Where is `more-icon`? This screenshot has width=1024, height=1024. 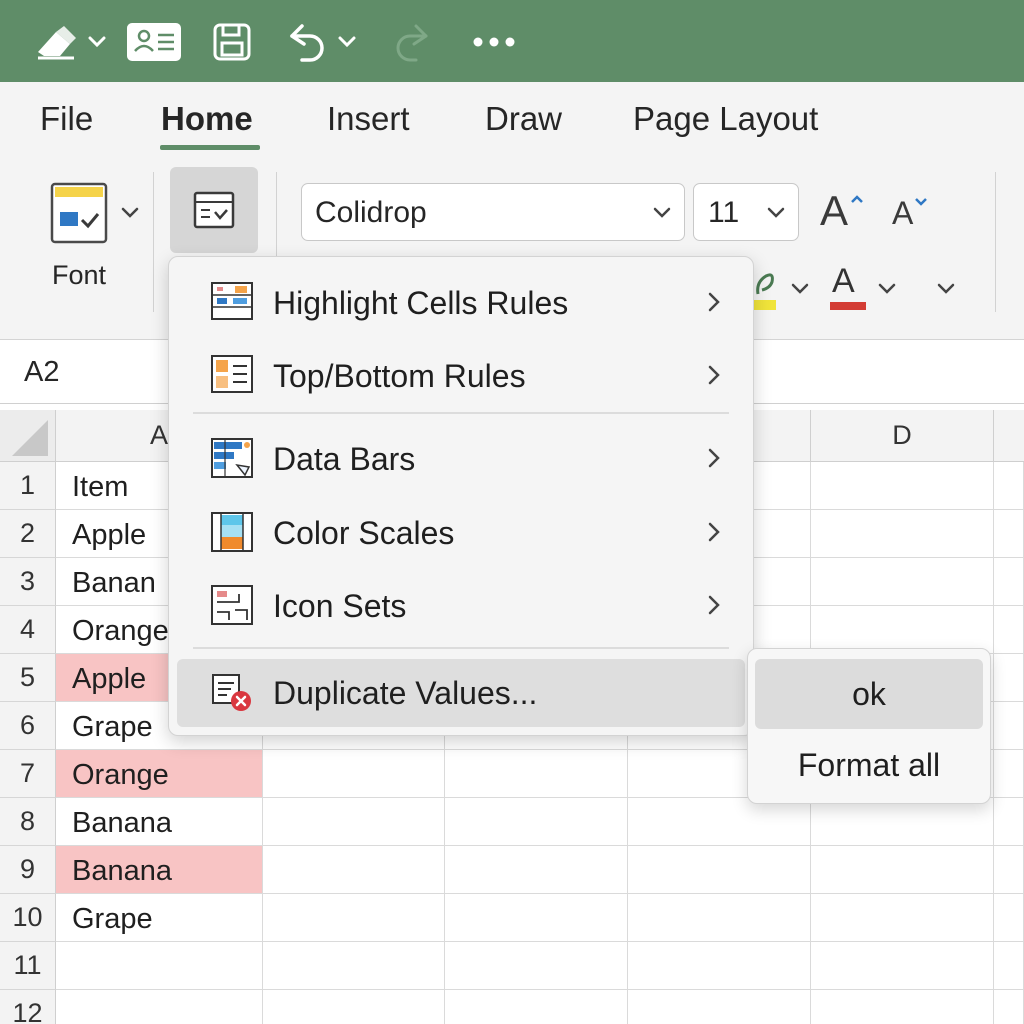 more-icon is located at coordinates (494, 42).